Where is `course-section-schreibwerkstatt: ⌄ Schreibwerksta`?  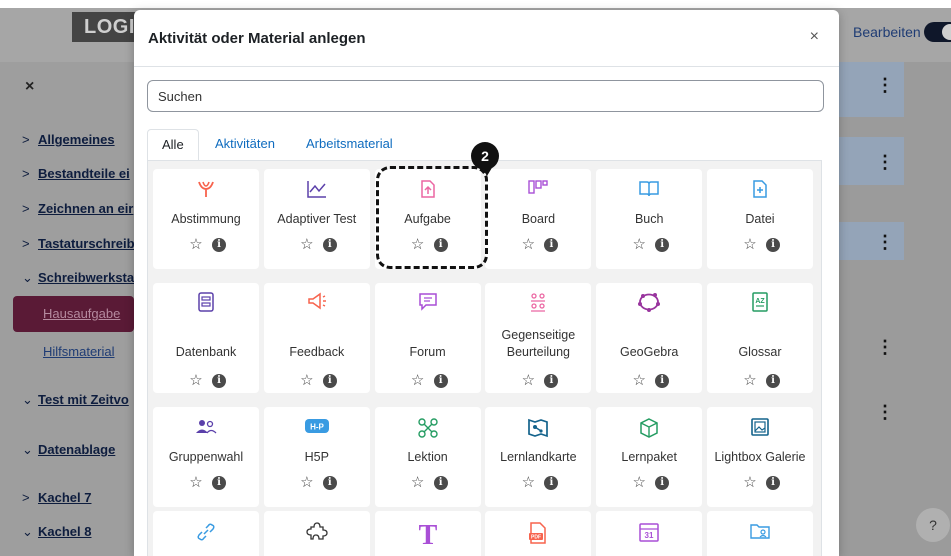
course-section-schreibwerkstatt: ⌄ Schreibwerksta is located at coordinates (78, 278).